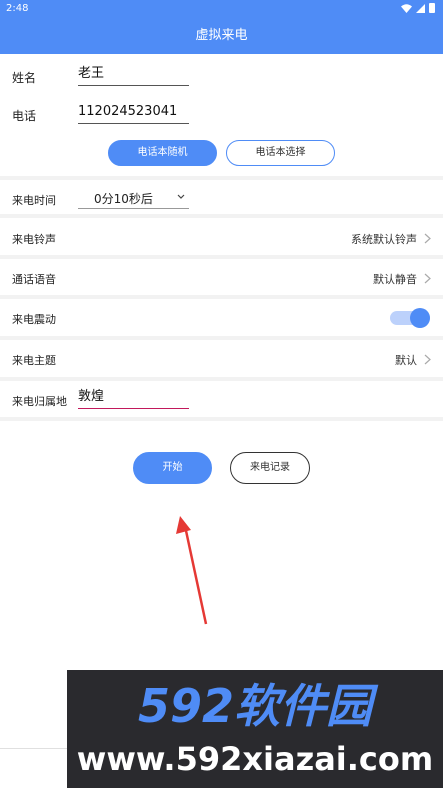 This screenshot has height=788, width=443. What do you see at coordinates (221, 318) in the screenshot?
I see `vibrate-row: 来电震动` at bounding box center [221, 318].